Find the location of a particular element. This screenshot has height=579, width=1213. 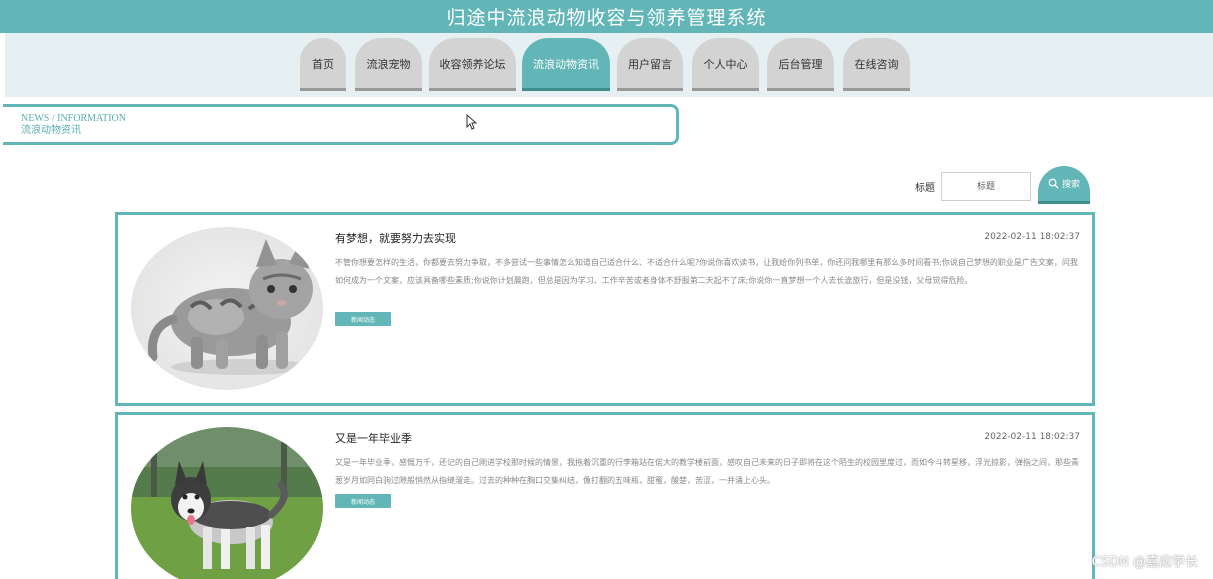

nav-tab-consult: 在线咨询 is located at coordinates (876, 64).